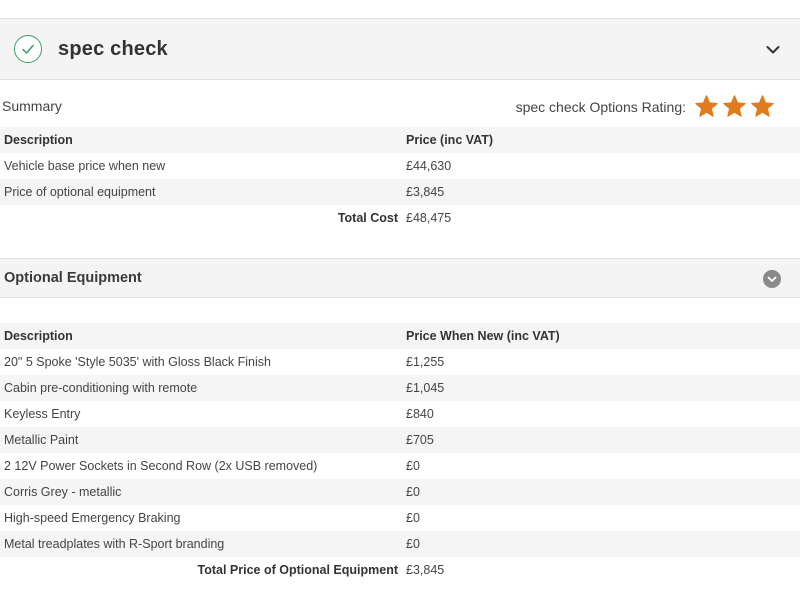  Describe the element at coordinates (400, 570) in the screenshot. I see `total-row: Total Price of Optional Equipment £3,845` at that location.